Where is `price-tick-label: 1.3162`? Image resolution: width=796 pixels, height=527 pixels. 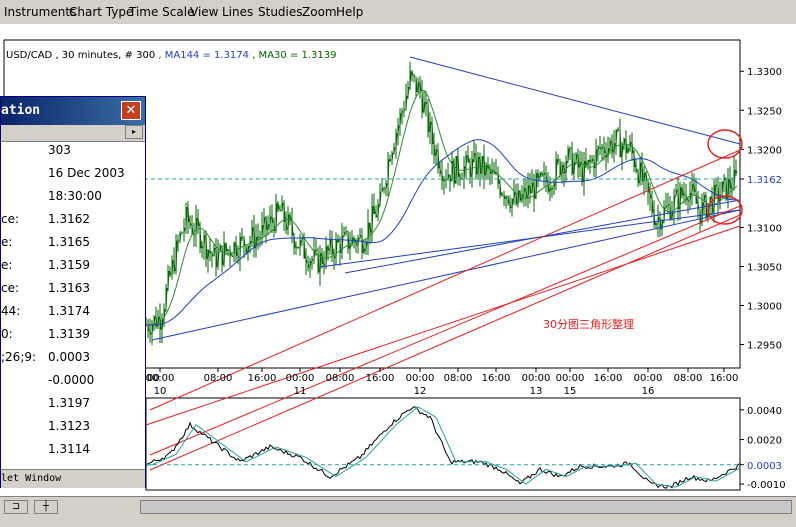
price-tick-label: 1.3162 is located at coordinates (764, 180).